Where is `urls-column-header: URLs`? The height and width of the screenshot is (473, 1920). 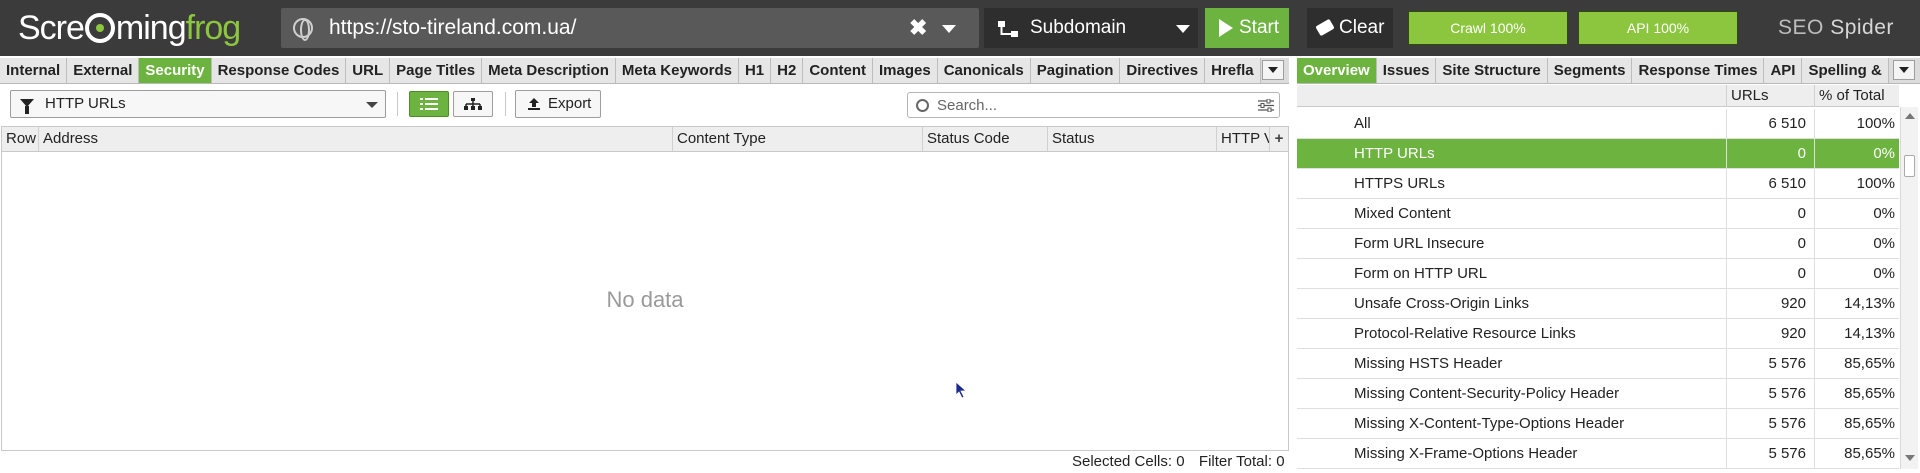 urls-column-header: URLs is located at coordinates (1770, 96).